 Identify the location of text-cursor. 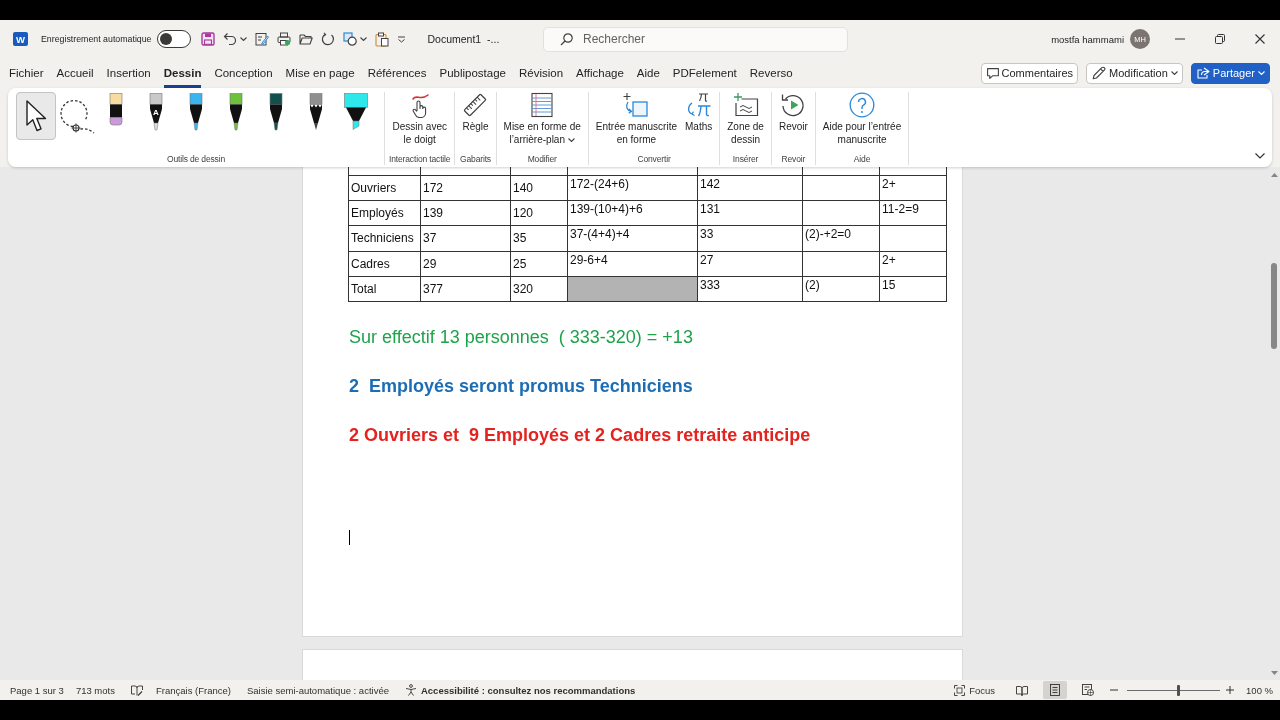
(349, 538).